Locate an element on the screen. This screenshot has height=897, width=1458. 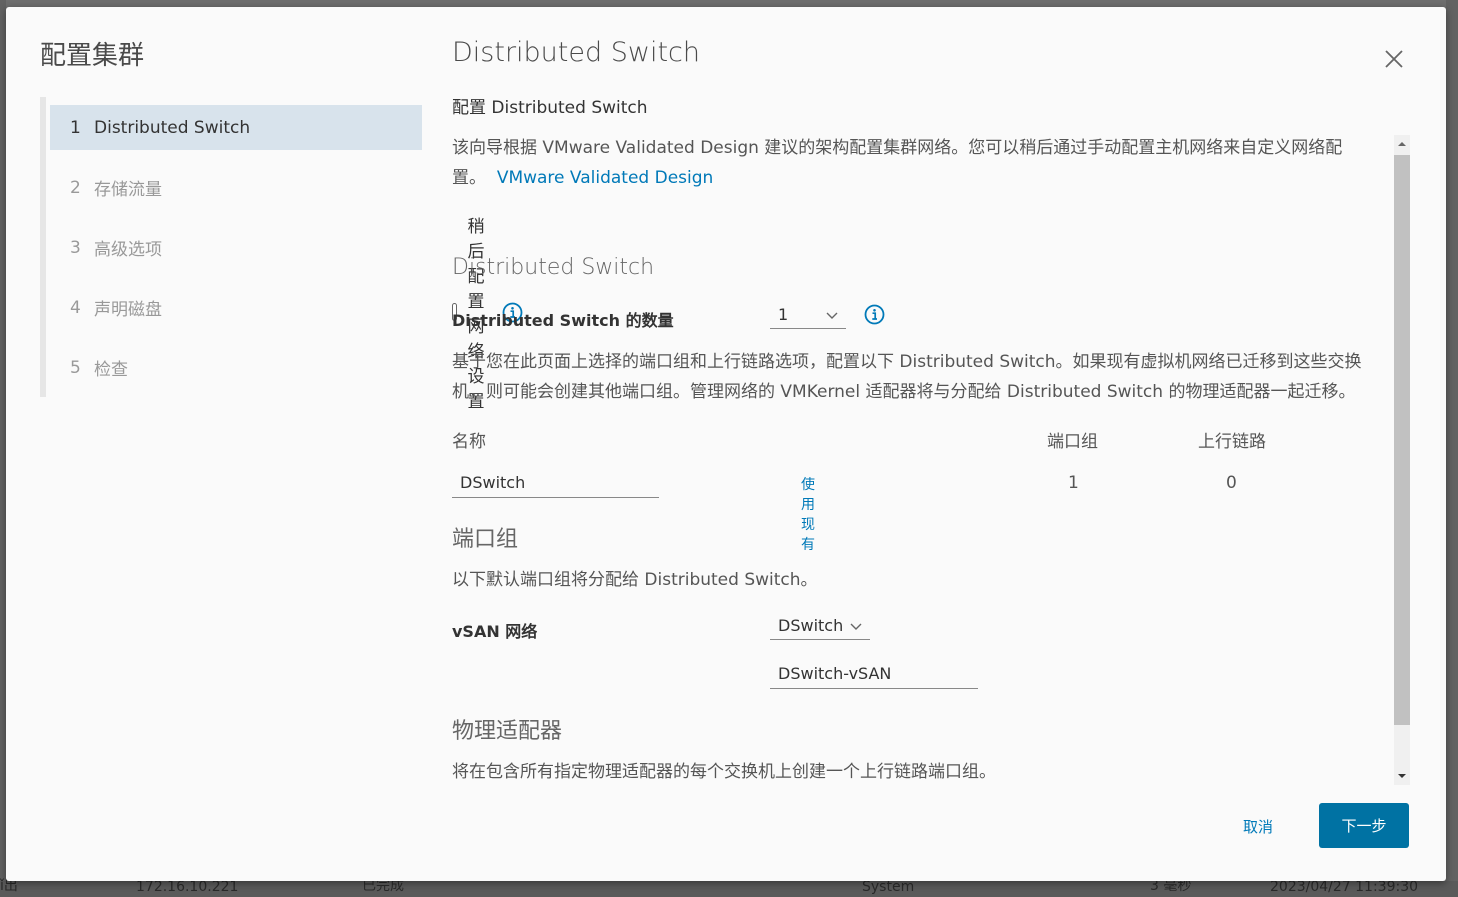
column-header-uplink: 上行链路 is located at coordinates (1232, 442).